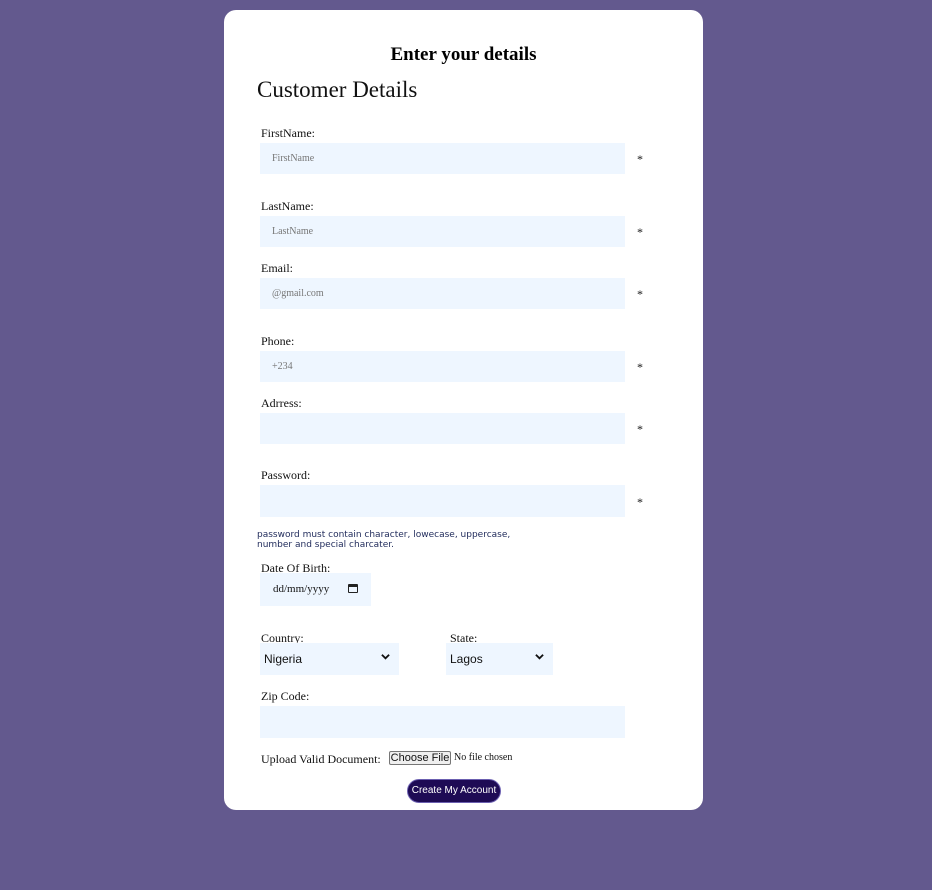 Image resolution: width=932 pixels, height=890 pixels. Describe the element at coordinates (278, 341) in the screenshot. I see `phone-label: Phone:` at that location.